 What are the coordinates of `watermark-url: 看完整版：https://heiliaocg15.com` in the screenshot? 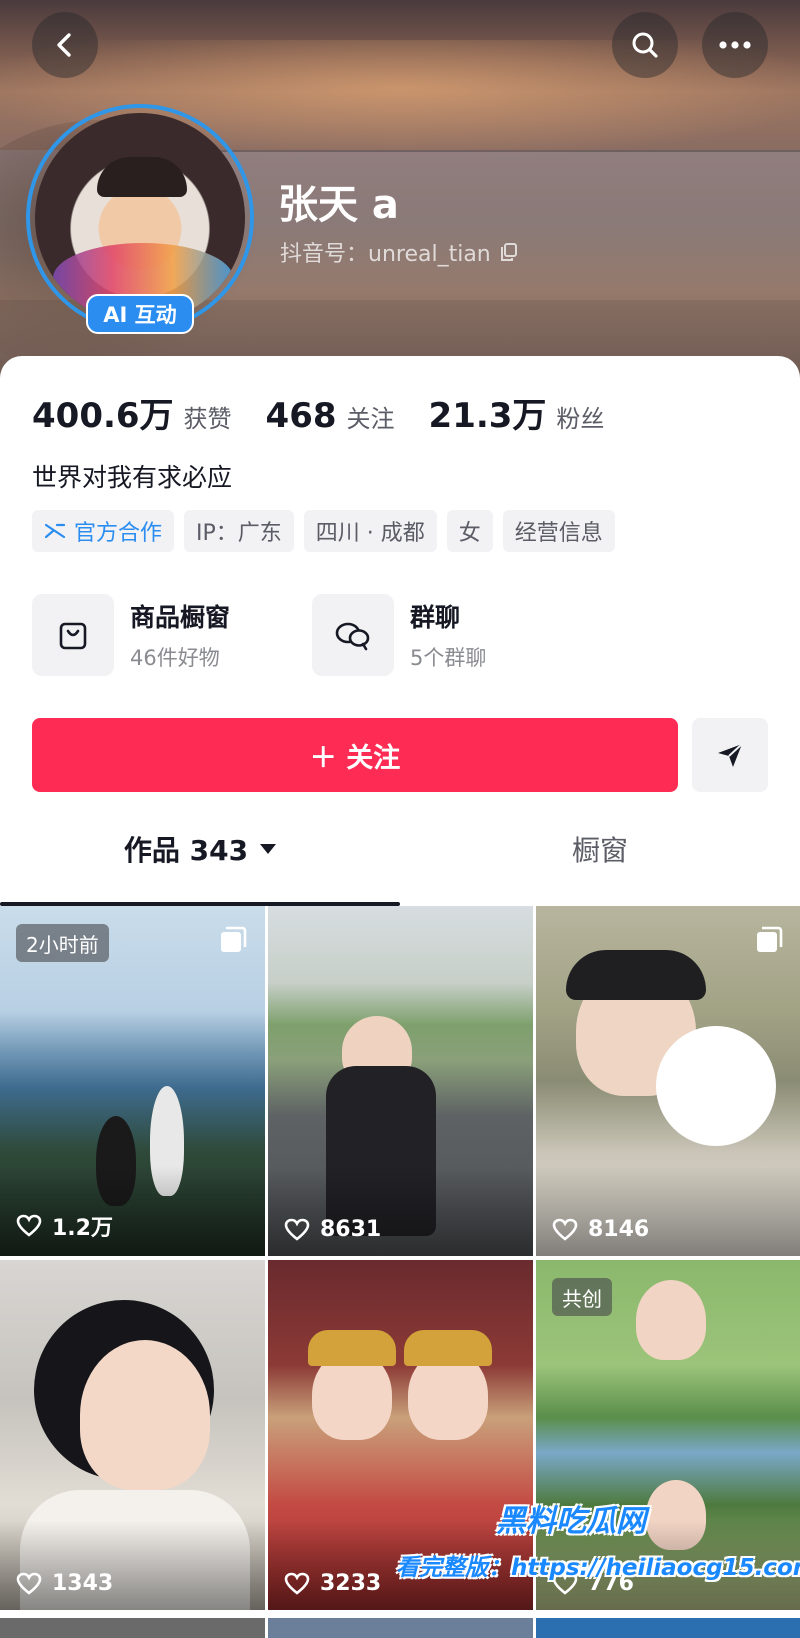 It's located at (598, 1568).